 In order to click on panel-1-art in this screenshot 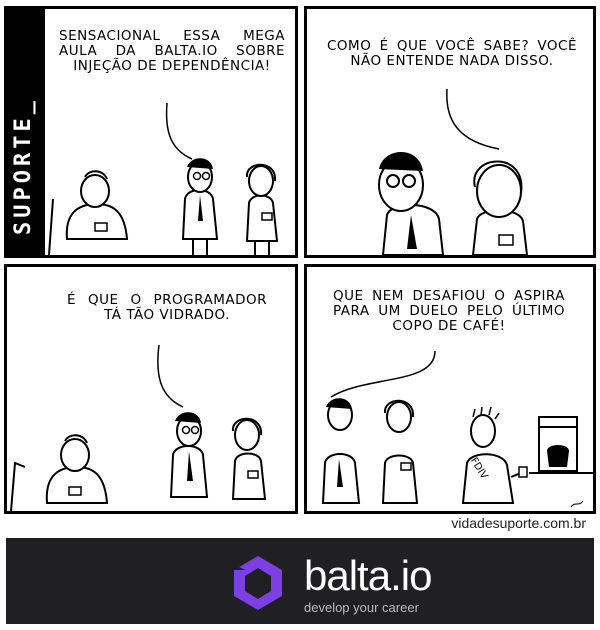, I will do `click(163, 178)`.